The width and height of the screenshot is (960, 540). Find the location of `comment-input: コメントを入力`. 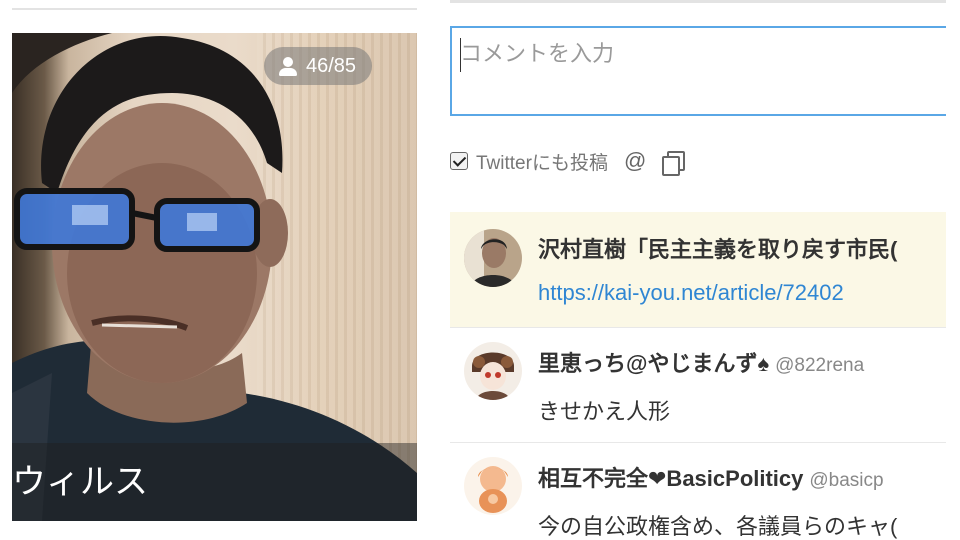

comment-input: コメントを入力 is located at coordinates (705, 71).